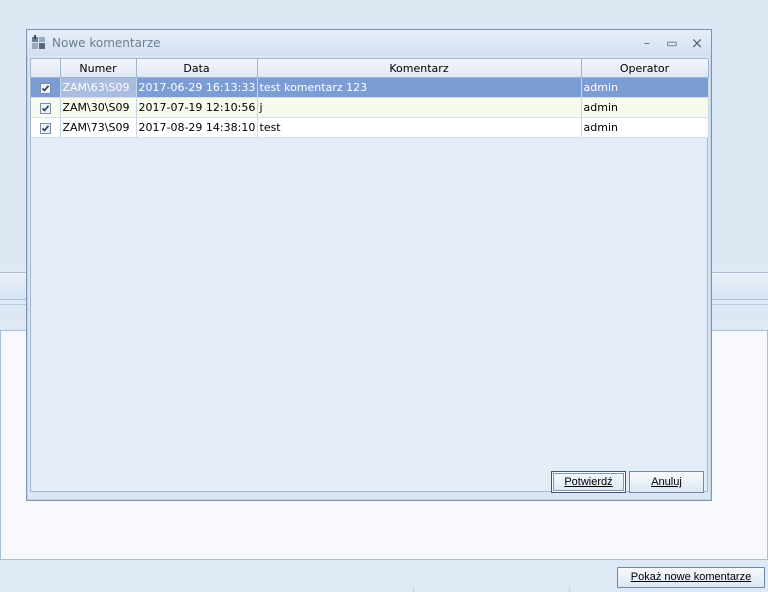 Image resolution: width=768 pixels, height=592 pixels. What do you see at coordinates (197, 68) in the screenshot?
I see `column-header-data: Data` at bounding box center [197, 68].